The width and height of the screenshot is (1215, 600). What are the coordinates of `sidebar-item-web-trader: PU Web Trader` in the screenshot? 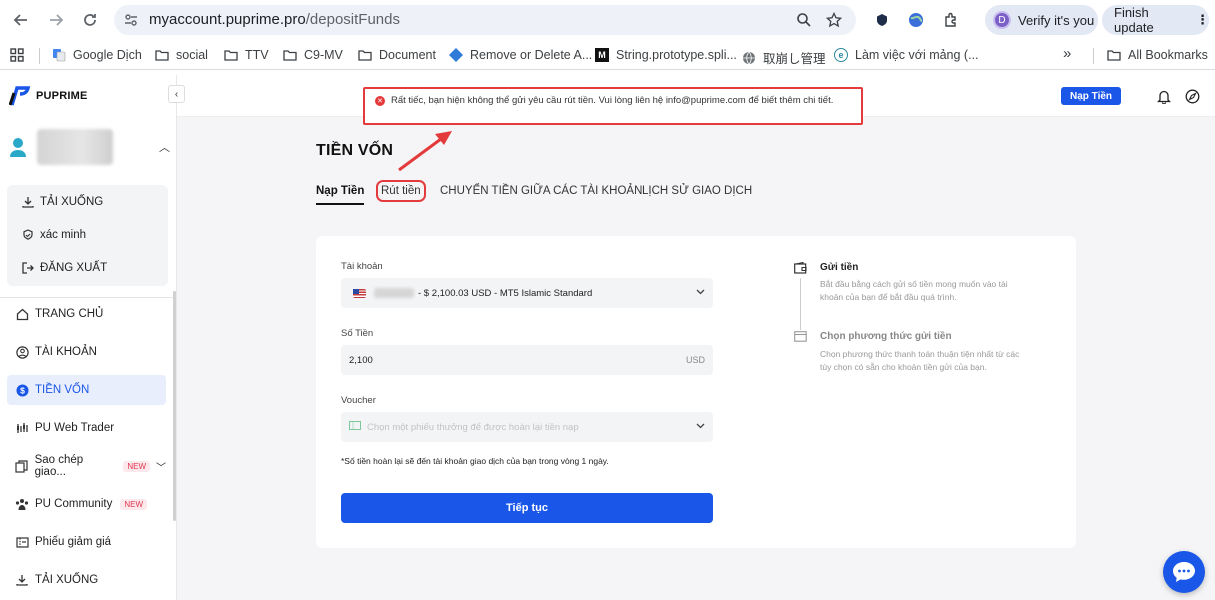 It's located at (86, 428).